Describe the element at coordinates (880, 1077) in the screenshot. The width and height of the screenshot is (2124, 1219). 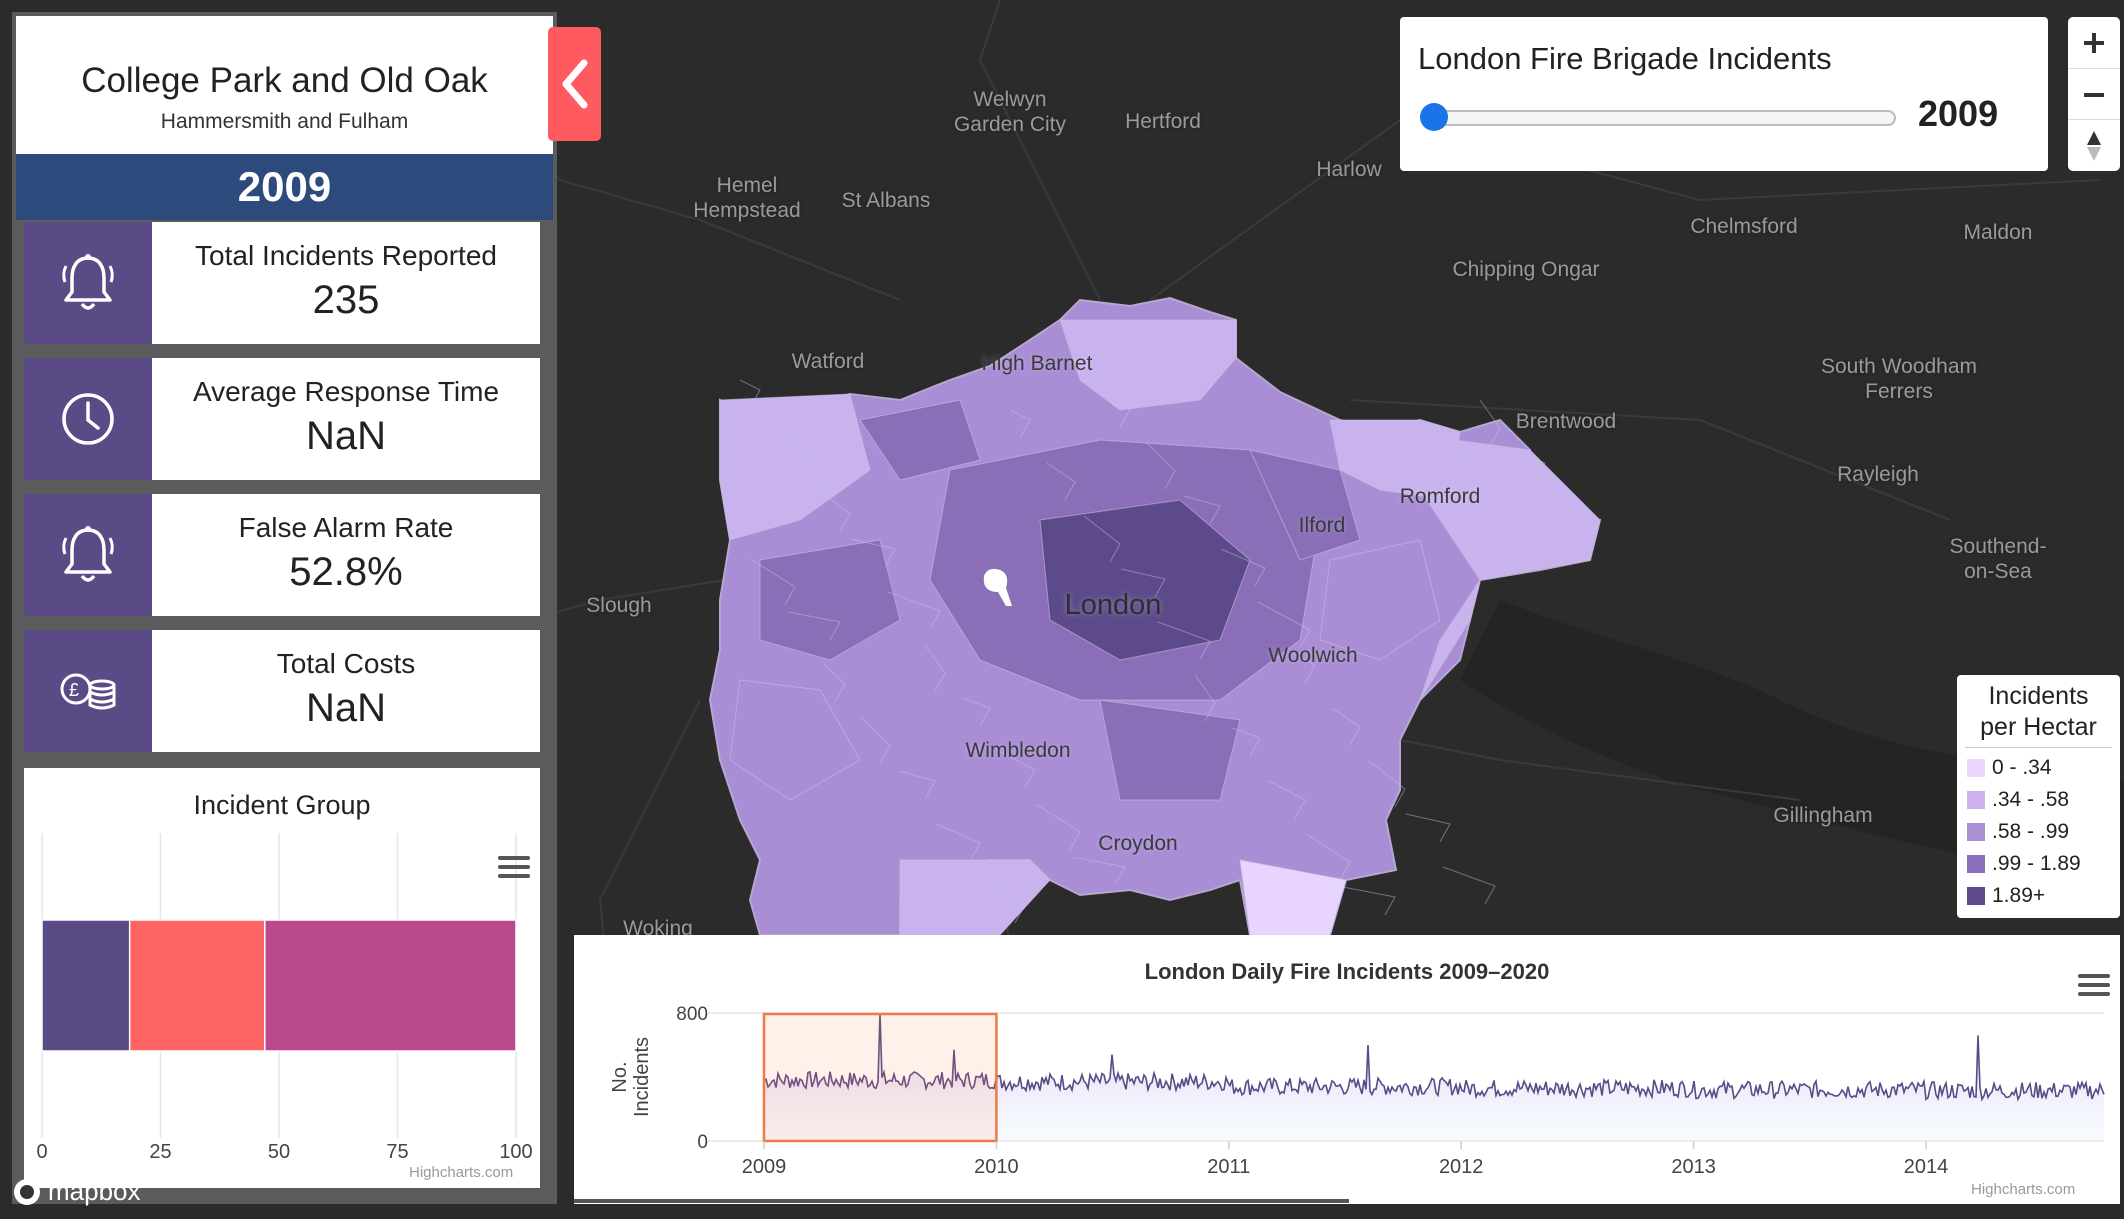
I see `navigator-selection` at that location.